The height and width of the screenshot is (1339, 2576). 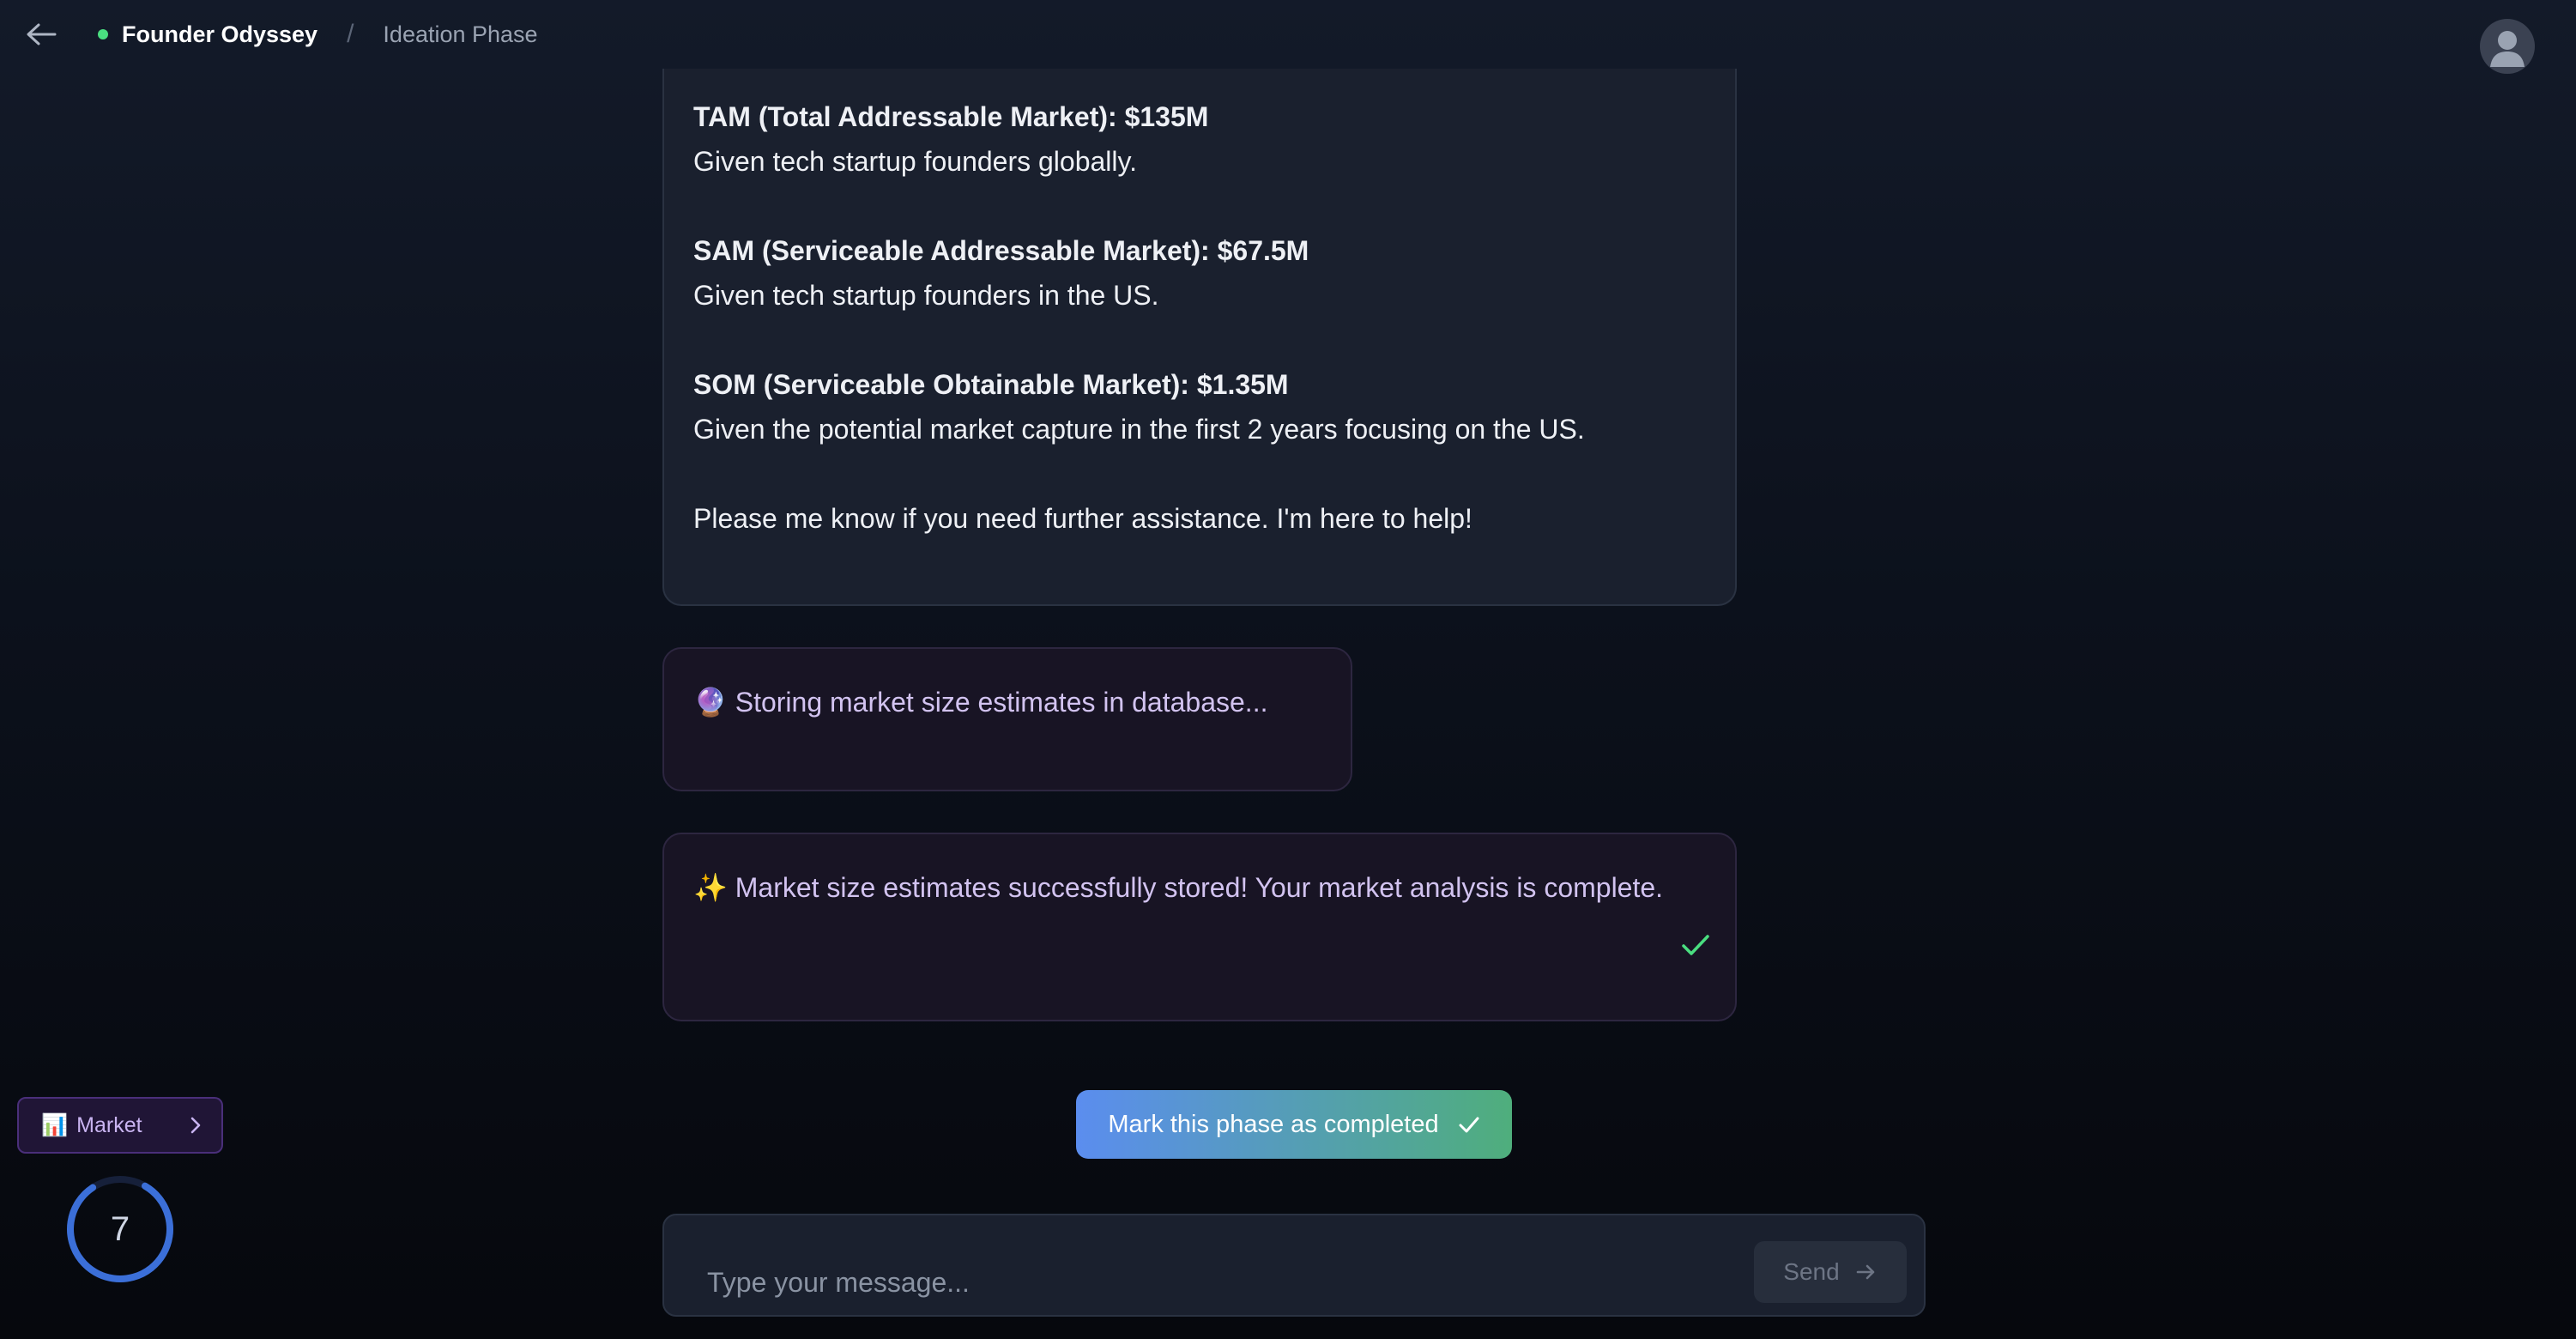 I want to click on market-label: Market, so click(x=109, y=1124).